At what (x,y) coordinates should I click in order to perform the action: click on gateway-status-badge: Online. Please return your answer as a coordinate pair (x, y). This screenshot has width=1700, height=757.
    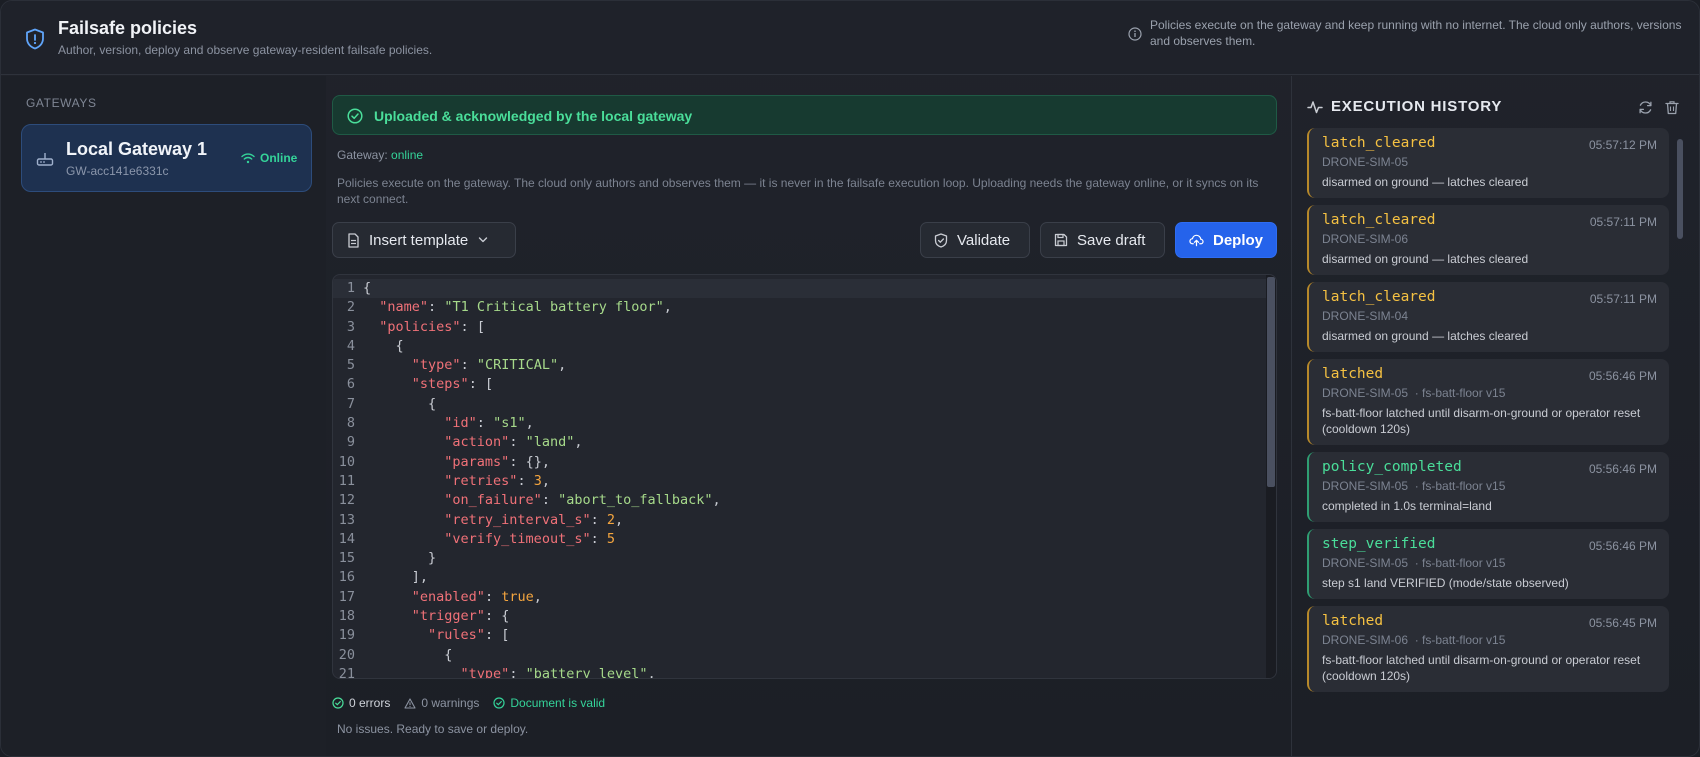
    Looking at the image, I should click on (279, 158).